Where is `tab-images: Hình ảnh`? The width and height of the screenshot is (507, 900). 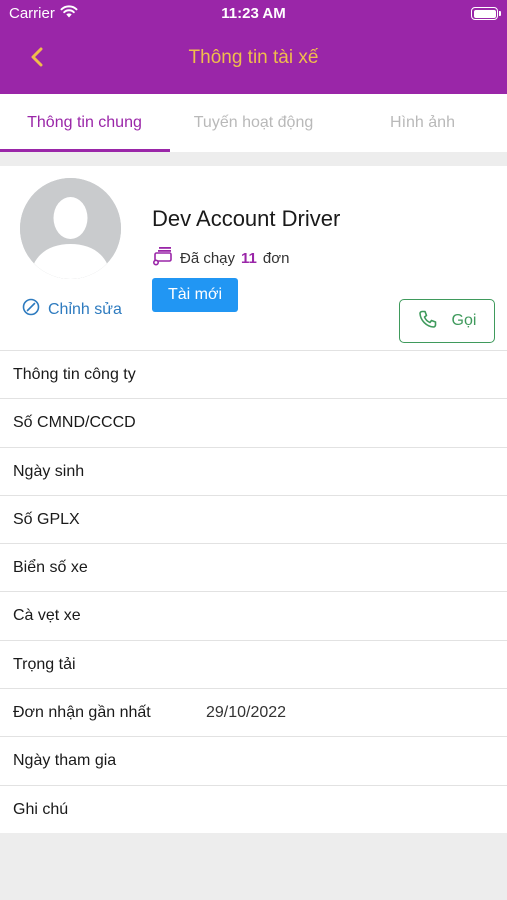 tab-images: Hình ảnh is located at coordinates (422, 123).